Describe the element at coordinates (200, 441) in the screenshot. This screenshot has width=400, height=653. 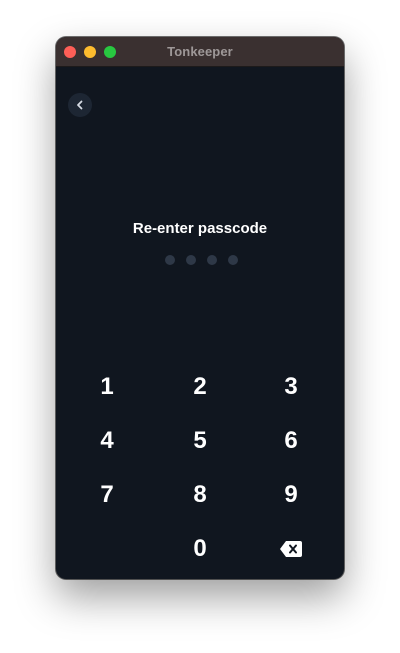
I see `keypad-key-5: 5` at that location.